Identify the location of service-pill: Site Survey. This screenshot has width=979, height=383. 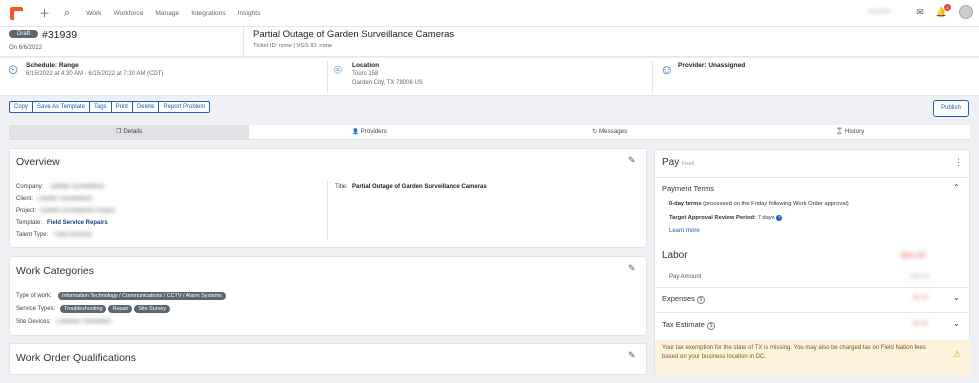
(152, 309).